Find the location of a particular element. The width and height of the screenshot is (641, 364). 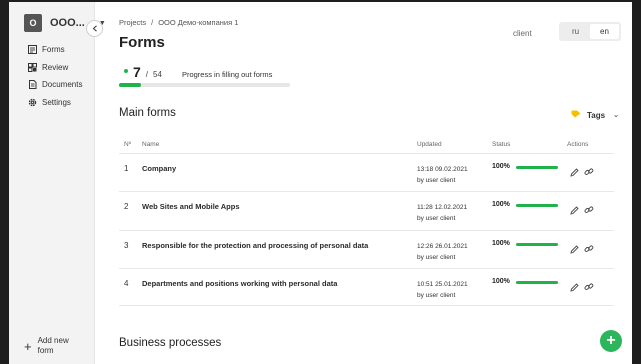

sidebar-item-label: Review is located at coordinates (55, 67).